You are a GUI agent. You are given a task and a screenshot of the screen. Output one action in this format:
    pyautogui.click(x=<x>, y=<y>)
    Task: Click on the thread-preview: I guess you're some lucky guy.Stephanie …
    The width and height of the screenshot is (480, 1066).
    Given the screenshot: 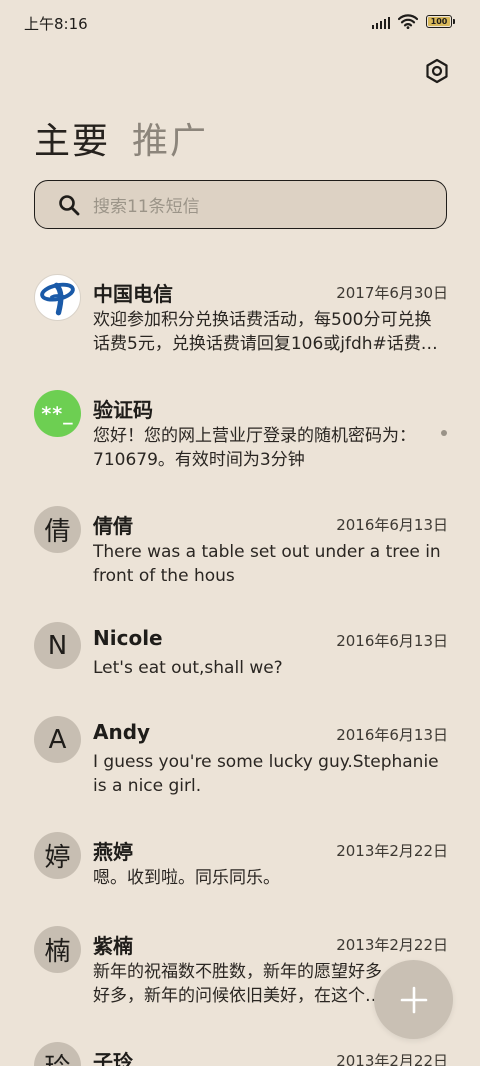 What is the action you would take?
    pyautogui.click(x=266, y=774)
    